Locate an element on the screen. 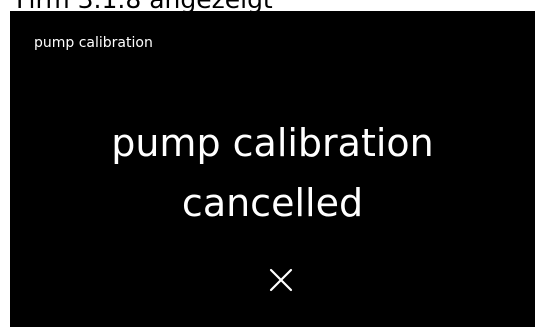  close-button is located at coordinates (281, 280).